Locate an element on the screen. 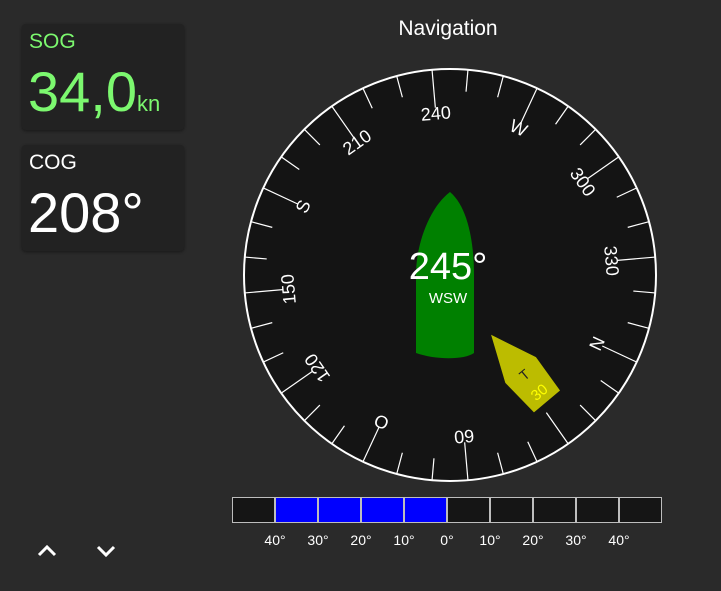  scroll-up-button is located at coordinates (47, 551).